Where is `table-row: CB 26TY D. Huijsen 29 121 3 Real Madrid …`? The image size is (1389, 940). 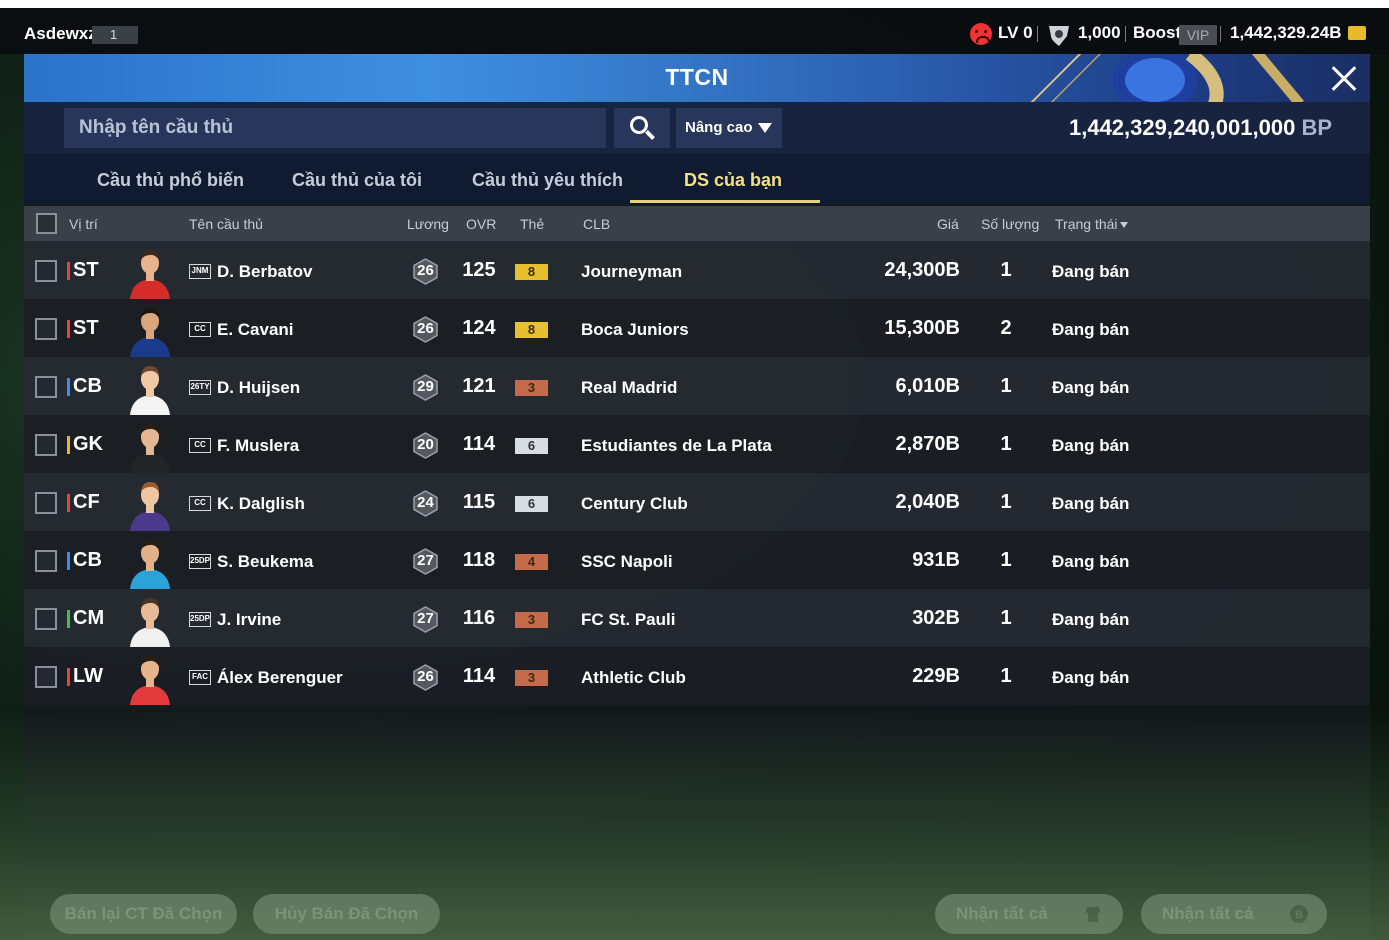 table-row: CB 26TY D. Huijsen 29 121 3 Real Madrid … is located at coordinates (697, 386).